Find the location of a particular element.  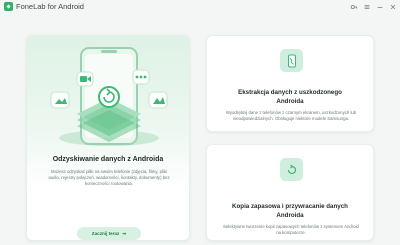

menu-icon is located at coordinates (366, 6).